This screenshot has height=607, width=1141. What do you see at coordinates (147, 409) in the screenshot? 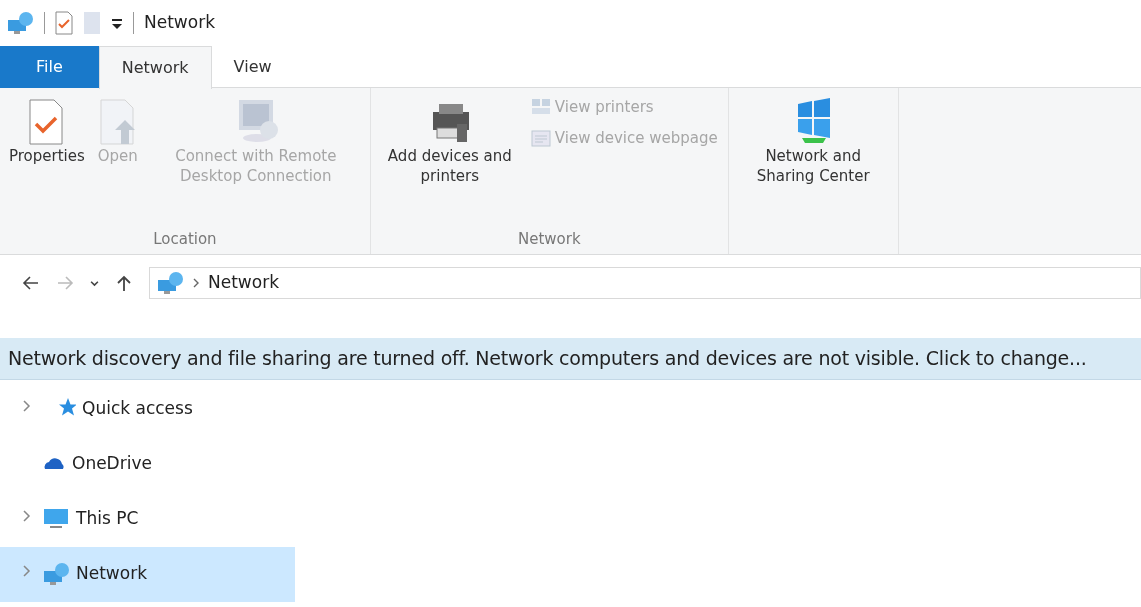
I see `nav-pane-item: Quick access` at bounding box center [147, 409].